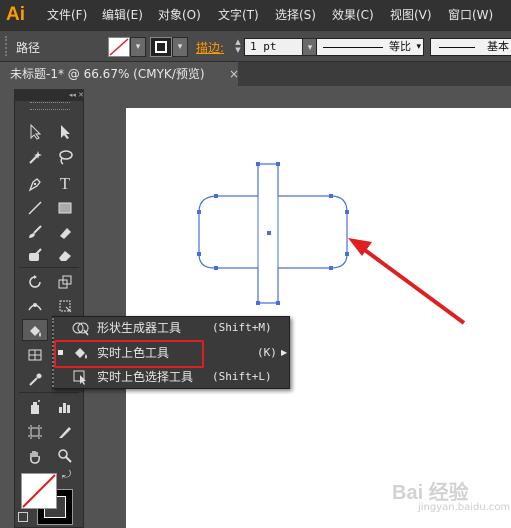  Describe the element at coordinates (238, 15) in the screenshot. I see `menu-type: 文字(T)` at that location.